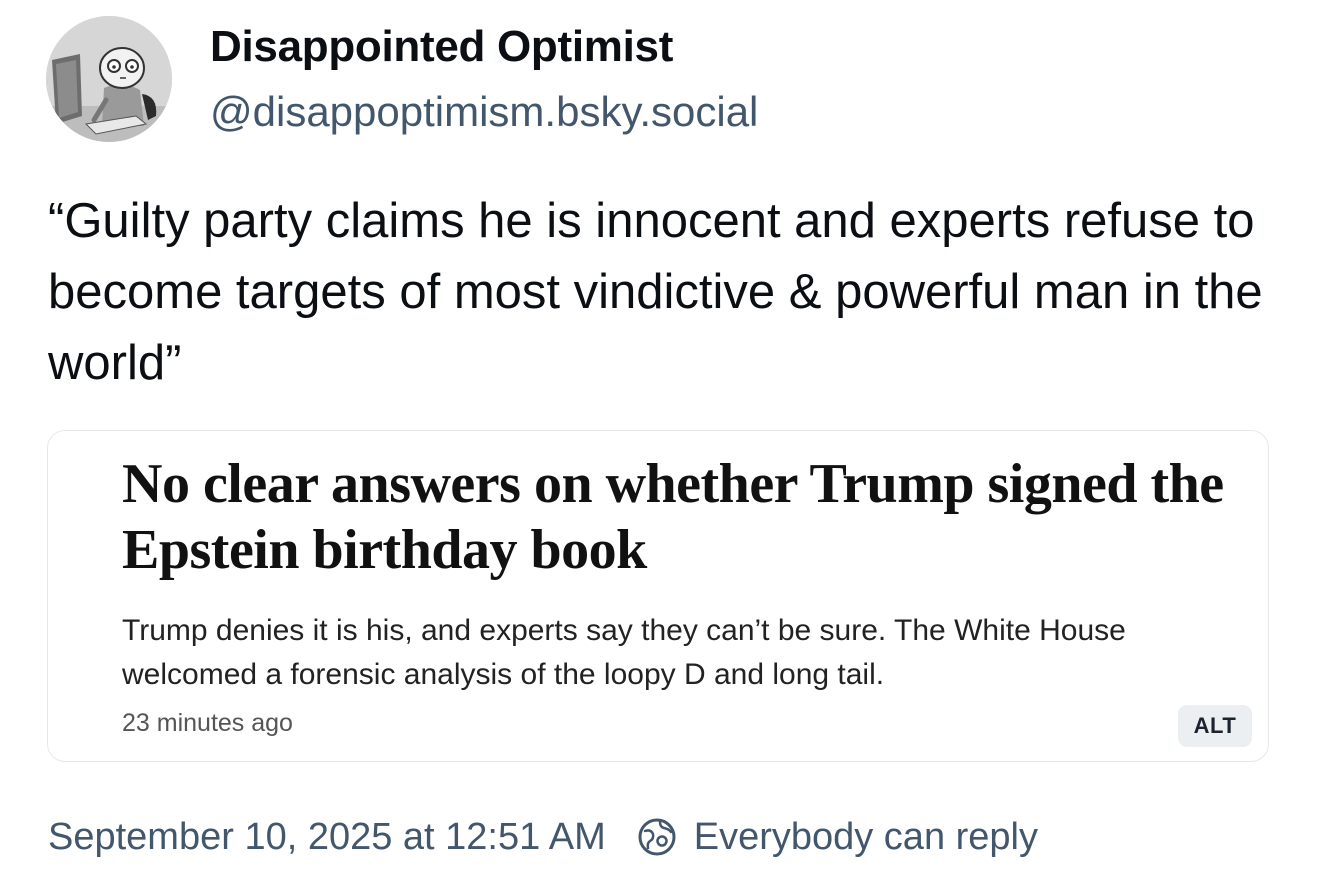  I want to click on avatar-illustration-icon, so click(109, 79).